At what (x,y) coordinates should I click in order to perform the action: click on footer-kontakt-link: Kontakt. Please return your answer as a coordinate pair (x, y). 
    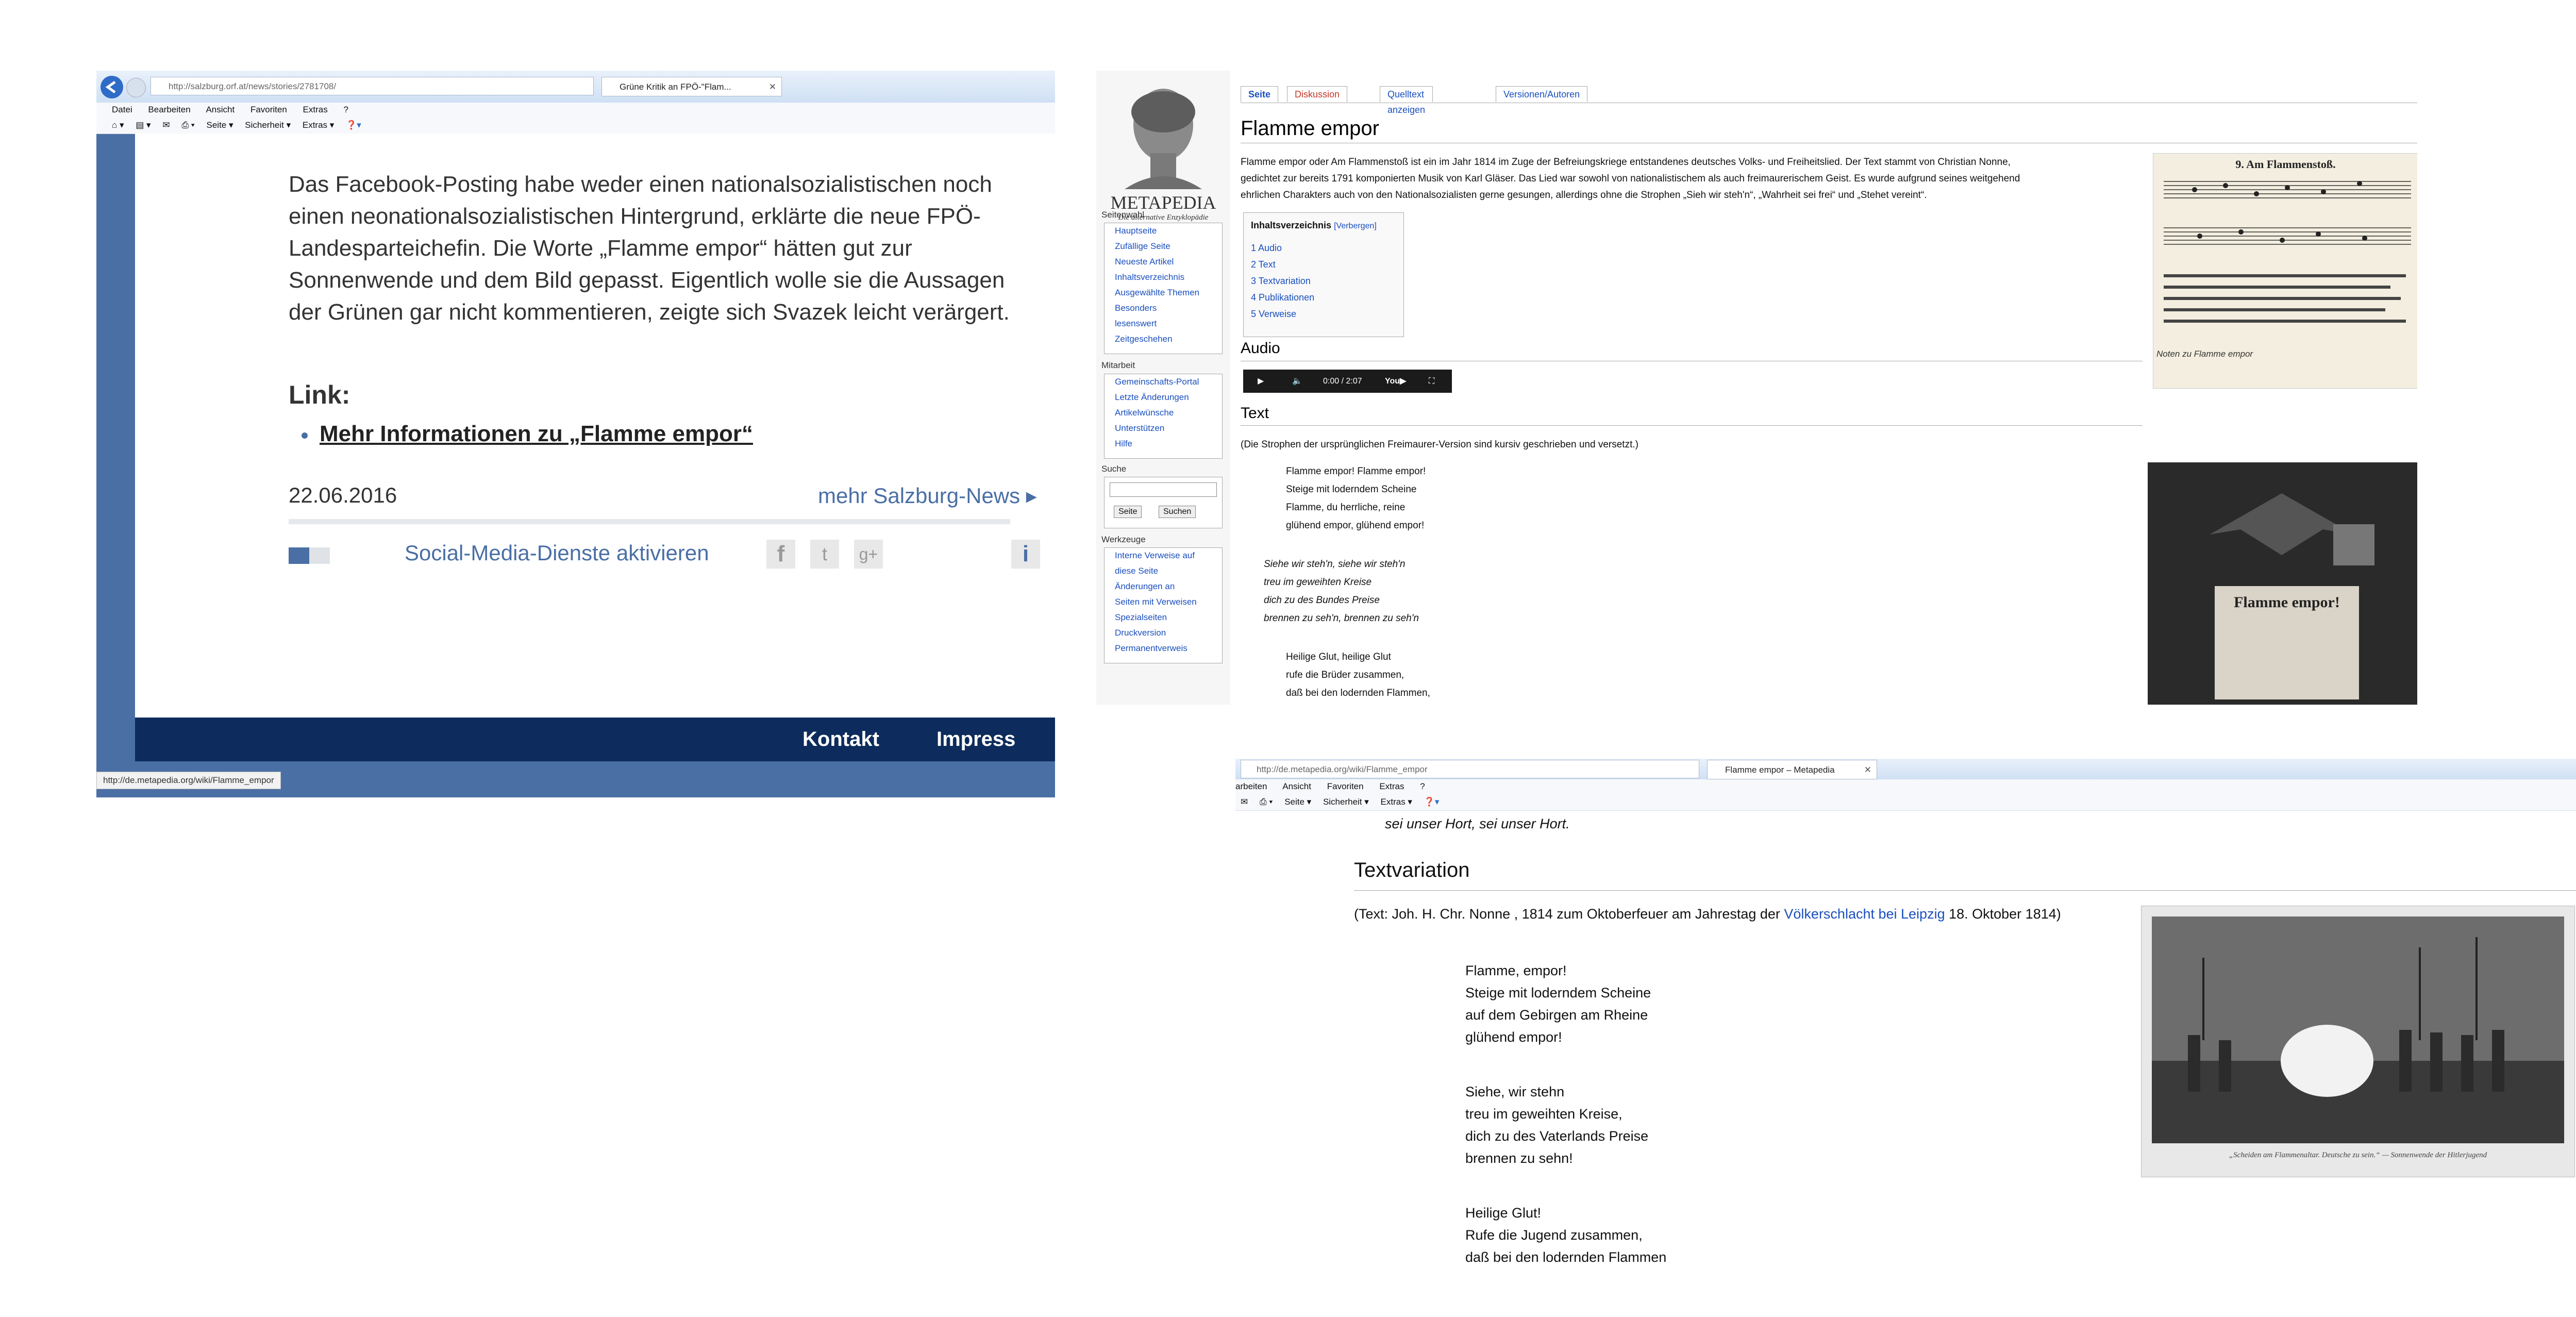
    Looking at the image, I should click on (840, 739).